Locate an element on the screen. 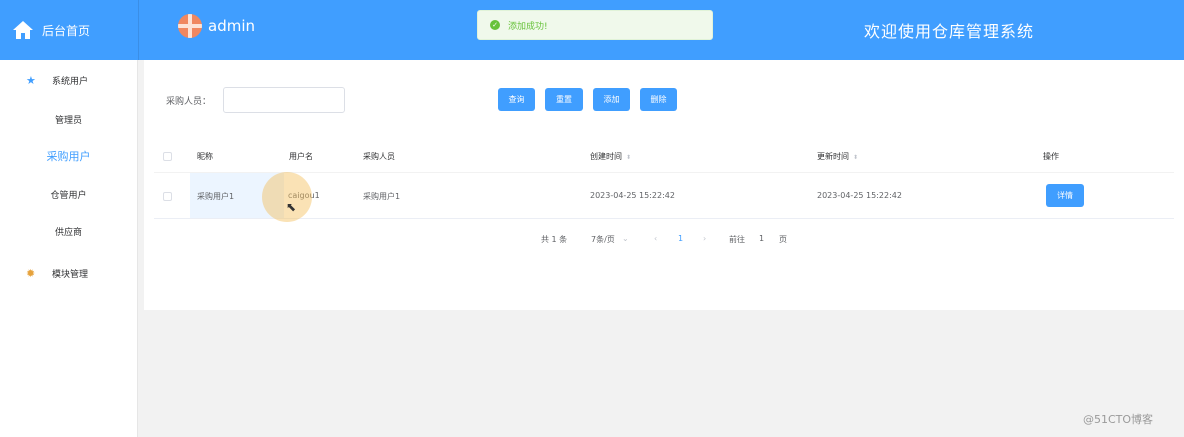 The image size is (1184, 437). home-label: 后台首页 is located at coordinates (66, 30).